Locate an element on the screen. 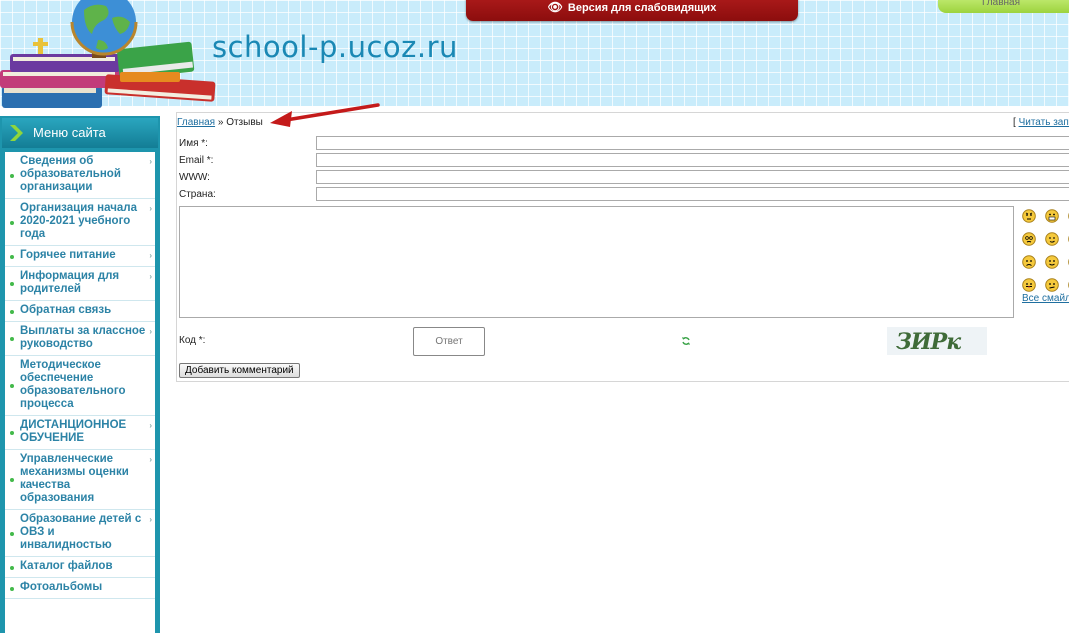  country-label: Страна: is located at coordinates (197, 194).